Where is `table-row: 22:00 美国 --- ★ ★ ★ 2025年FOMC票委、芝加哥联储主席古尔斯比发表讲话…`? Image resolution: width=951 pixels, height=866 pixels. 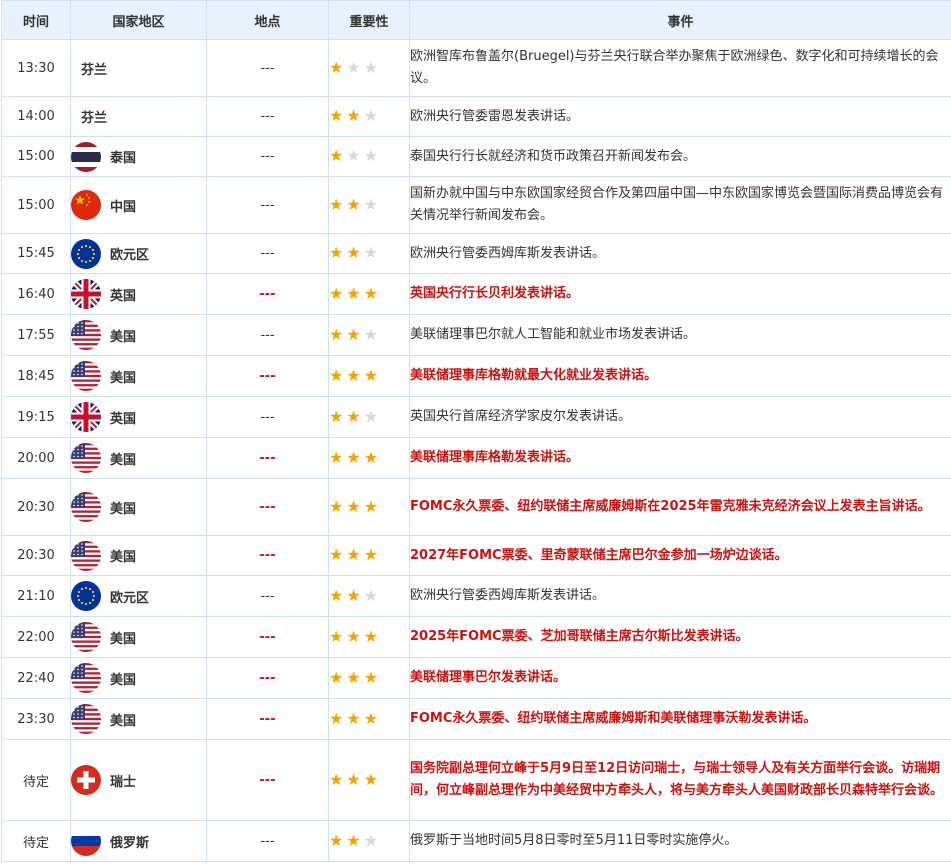
table-row: 22:00 美国 --- ★ ★ ★ 2025年FOMC票委、芝加哥联储主席古尔斯比发表讲话… is located at coordinates (476, 637).